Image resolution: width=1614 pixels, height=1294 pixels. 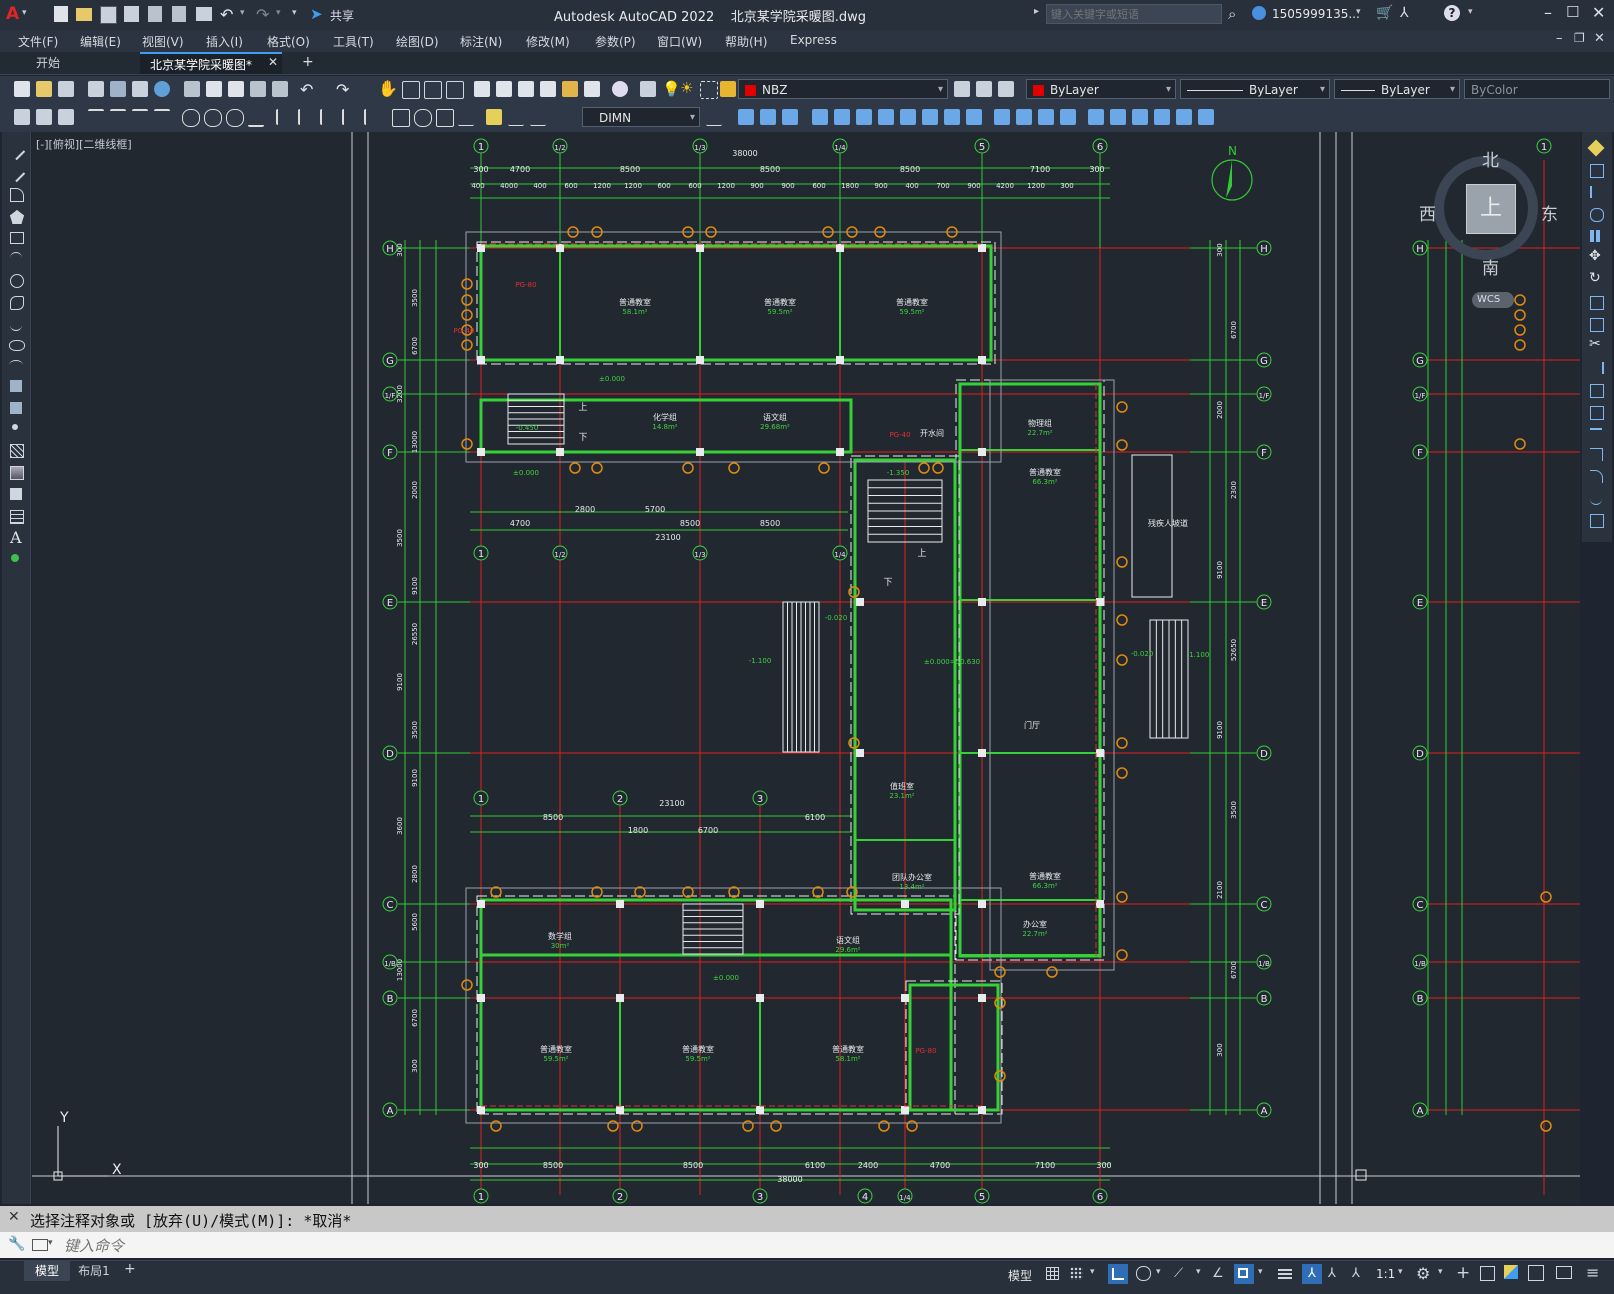 I want to click on stretch-obj-icon, so click(x=1597, y=325).